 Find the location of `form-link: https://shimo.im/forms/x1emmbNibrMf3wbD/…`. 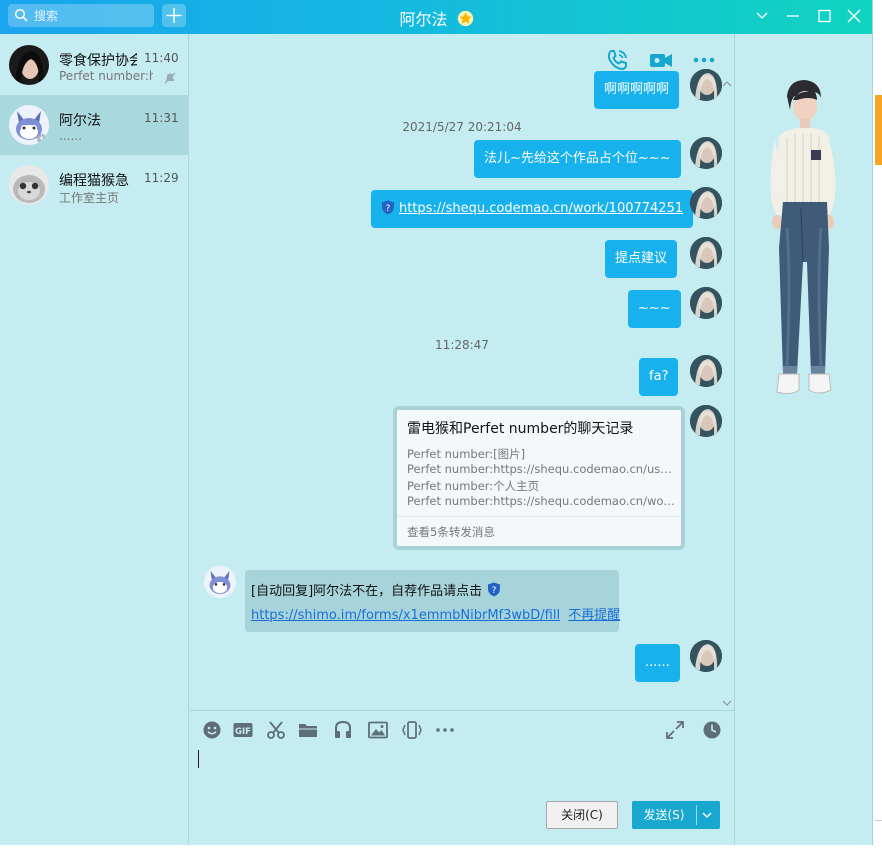

form-link: https://shimo.im/forms/x1emmbNibrMf3wbD/… is located at coordinates (405, 615).